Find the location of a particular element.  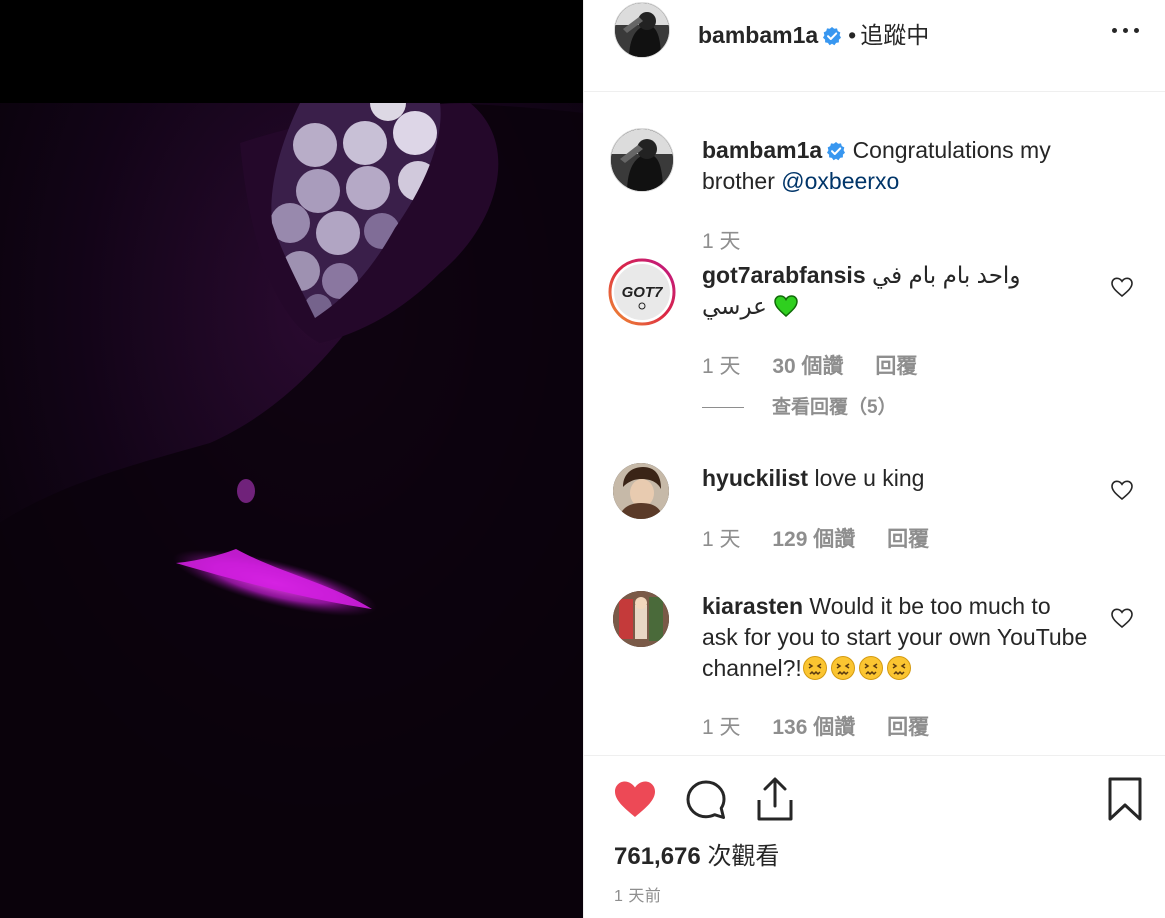

green-heart-emoji-icon is located at coordinates (786, 306).